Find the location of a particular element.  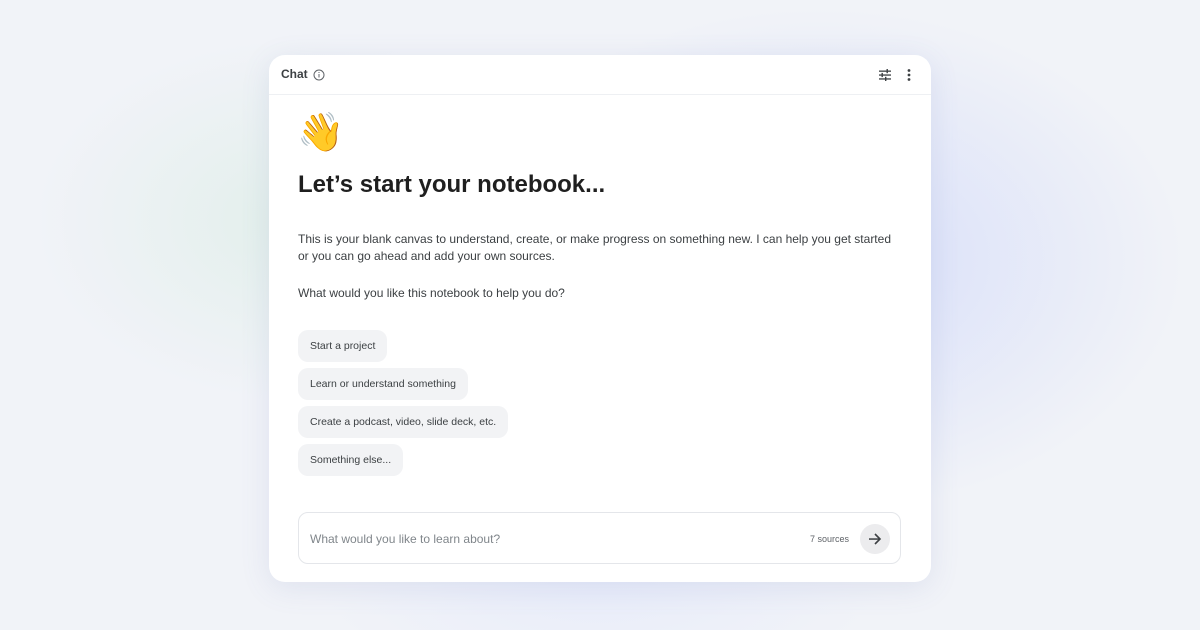

chat-input-placeholder: What would you like to learn about? is located at coordinates (405, 539).